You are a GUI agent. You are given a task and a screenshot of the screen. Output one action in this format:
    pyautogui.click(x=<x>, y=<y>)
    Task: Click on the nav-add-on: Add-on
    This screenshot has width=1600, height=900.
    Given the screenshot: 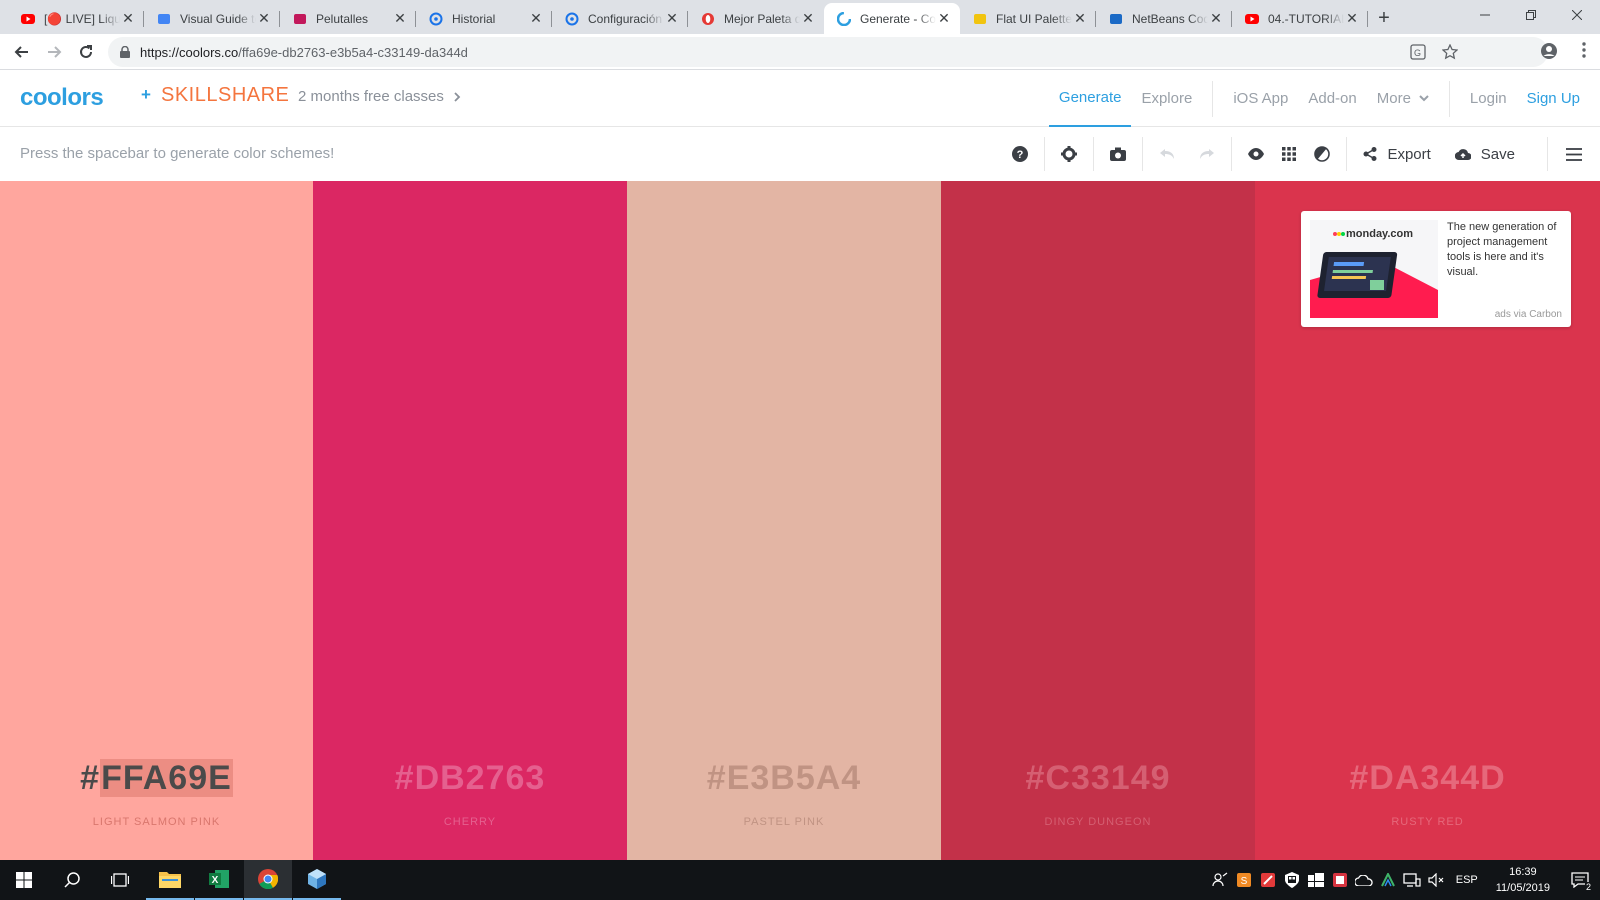 What is the action you would take?
    pyautogui.click(x=1332, y=98)
    